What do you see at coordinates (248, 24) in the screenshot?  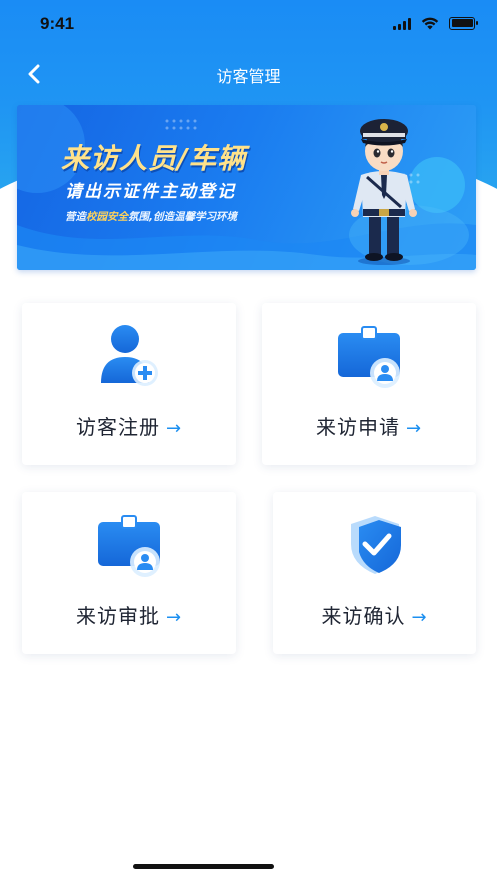 I see `status-bar: 9:41` at bounding box center [248, 24].